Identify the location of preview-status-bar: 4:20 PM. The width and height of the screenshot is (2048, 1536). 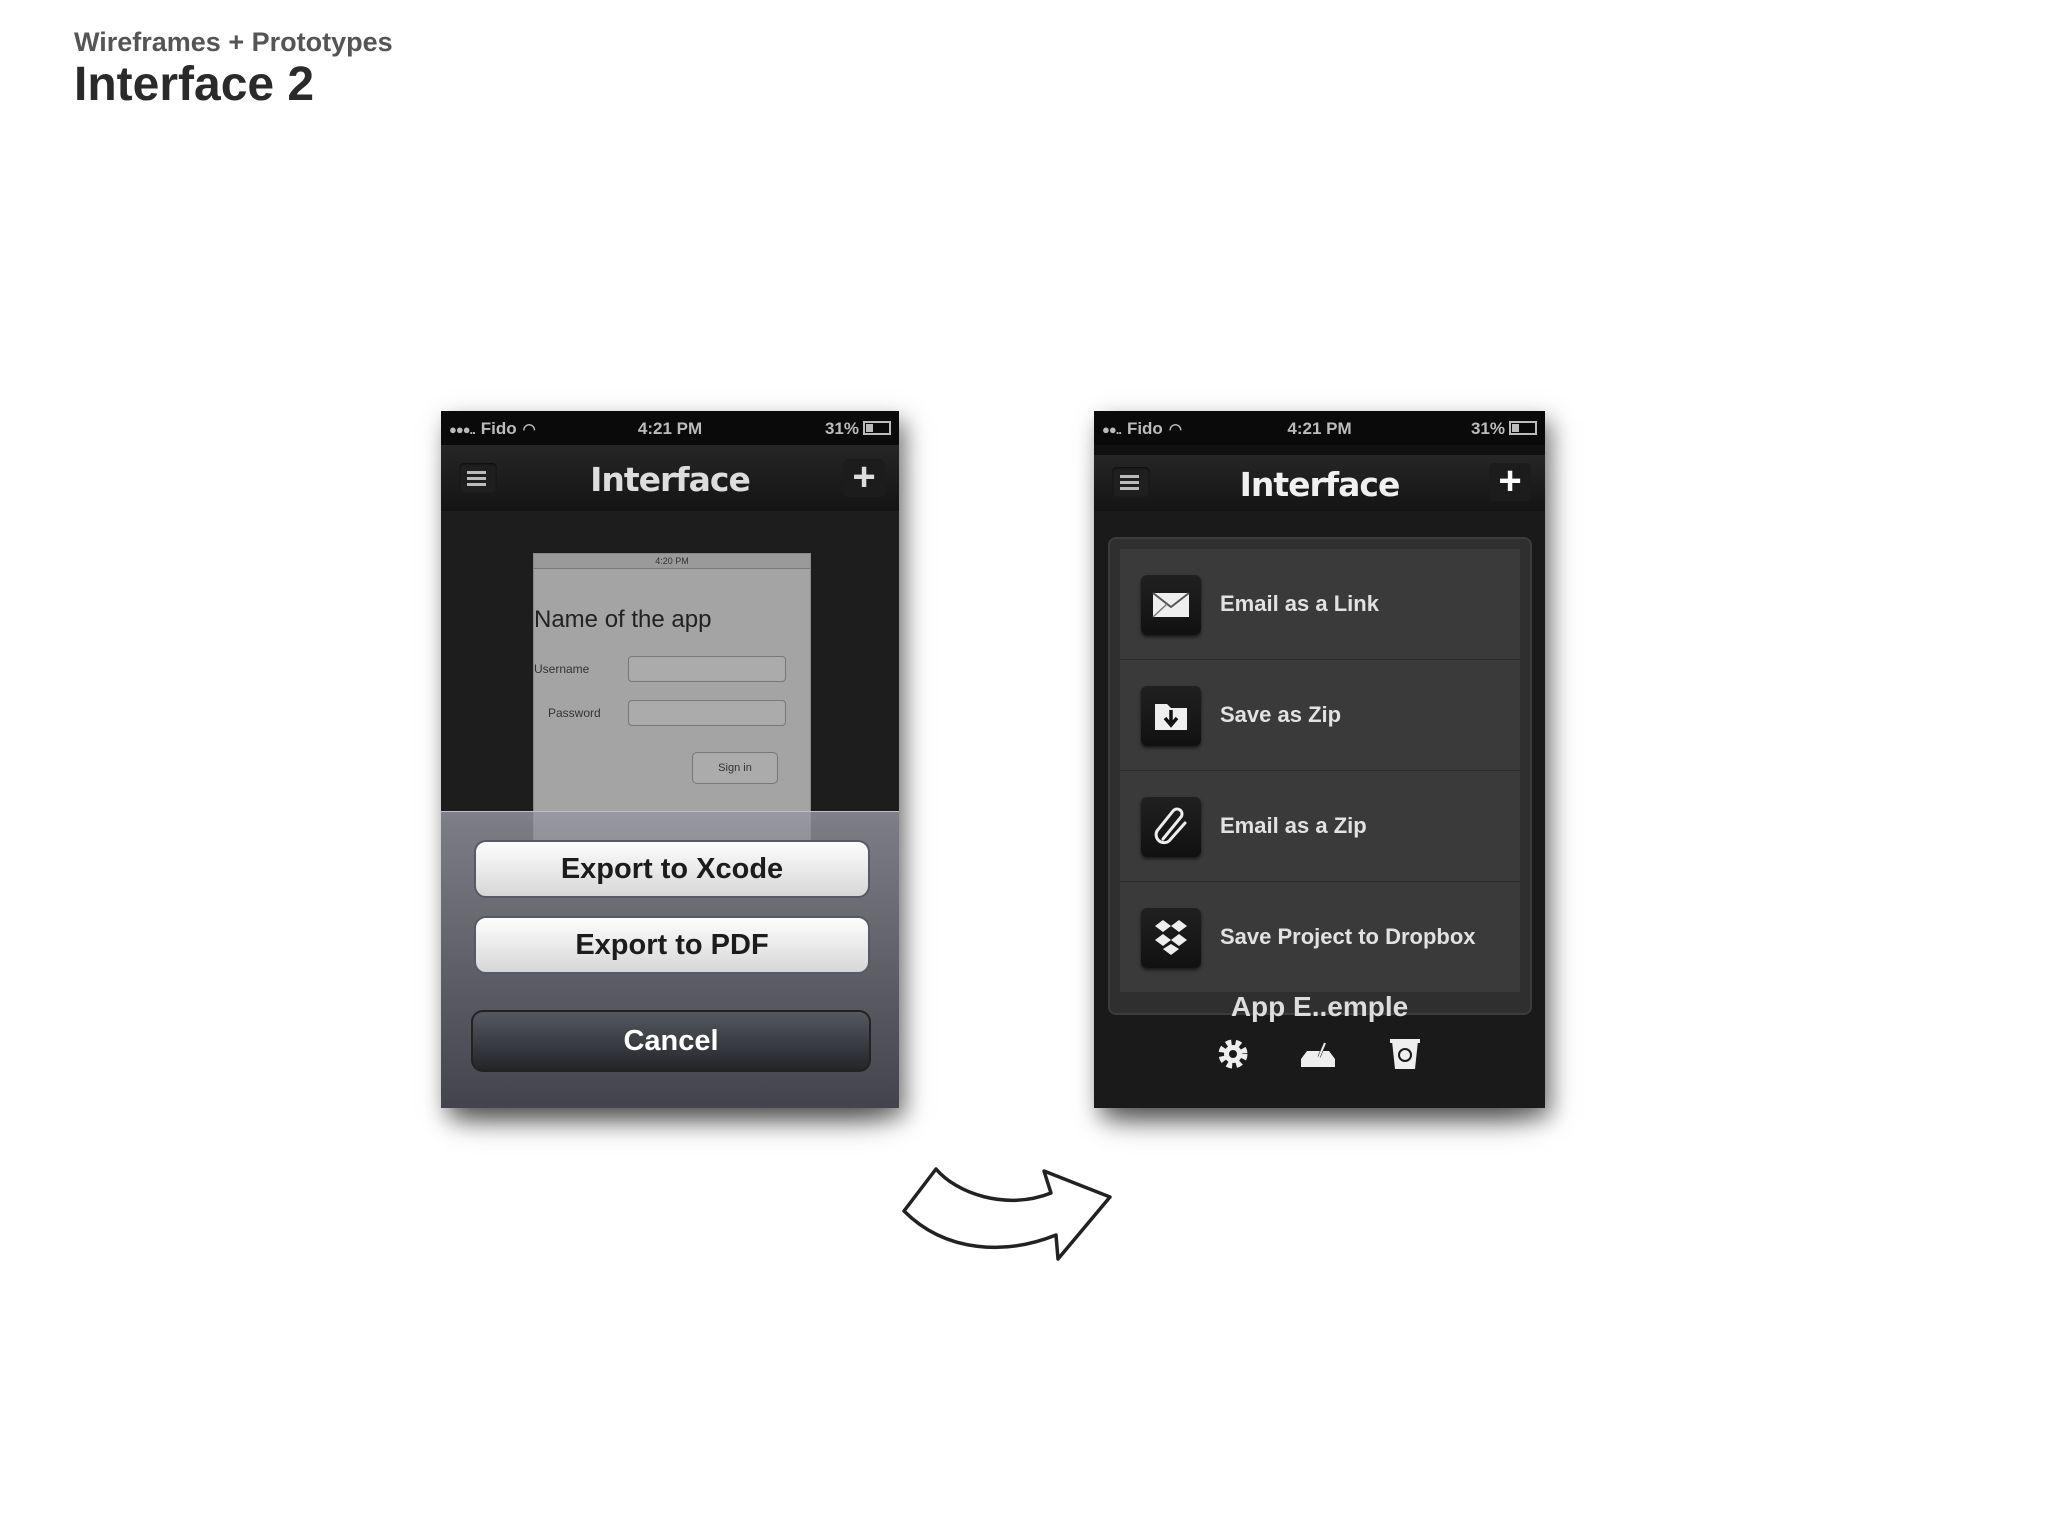
(672, 561).